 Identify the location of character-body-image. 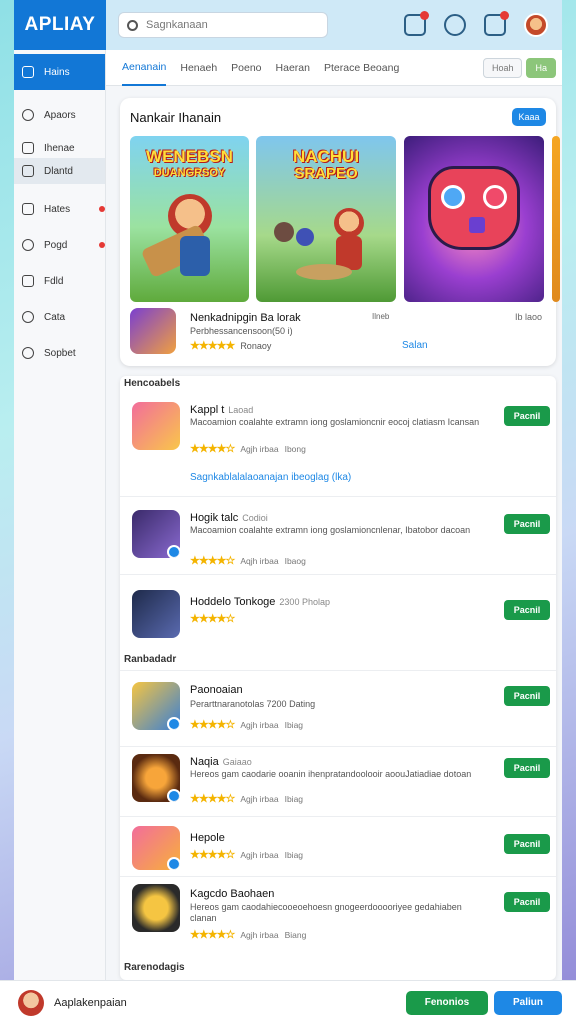
(195, 256).